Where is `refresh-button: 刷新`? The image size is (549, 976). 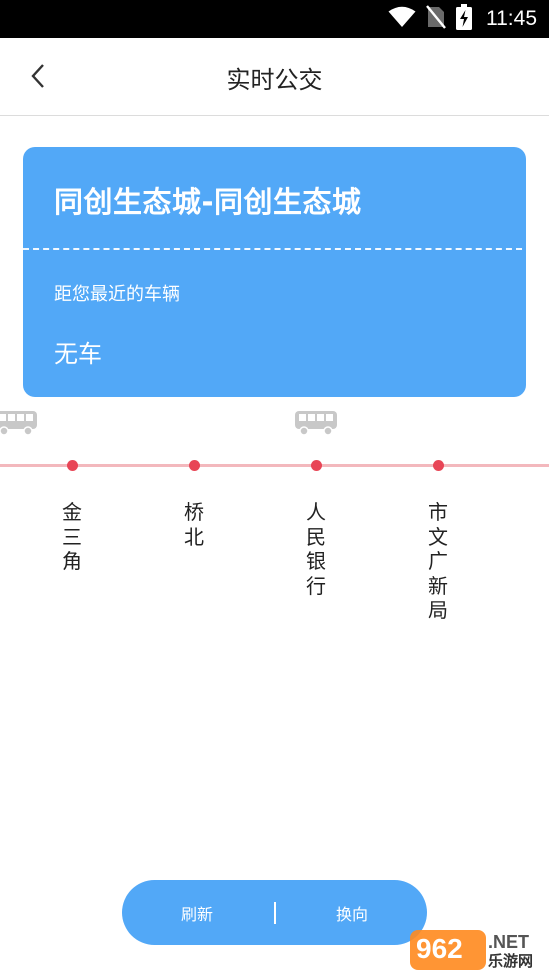
refresh-button: 刷新 is located at coordinates (197, 912).